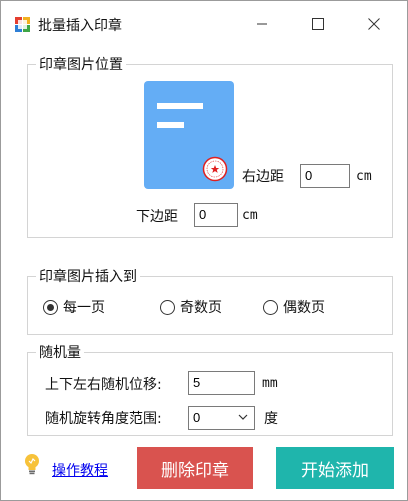  I want to click on bottom-margin-label: 下边距, so click(157, 217).